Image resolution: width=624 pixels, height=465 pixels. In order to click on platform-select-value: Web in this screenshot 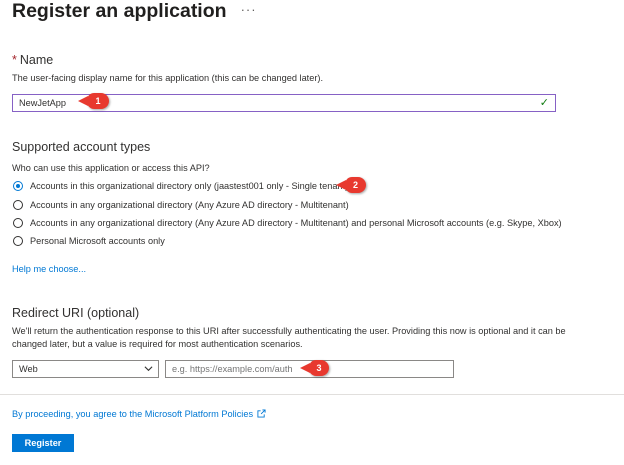, I will do `click(28, 369)`.